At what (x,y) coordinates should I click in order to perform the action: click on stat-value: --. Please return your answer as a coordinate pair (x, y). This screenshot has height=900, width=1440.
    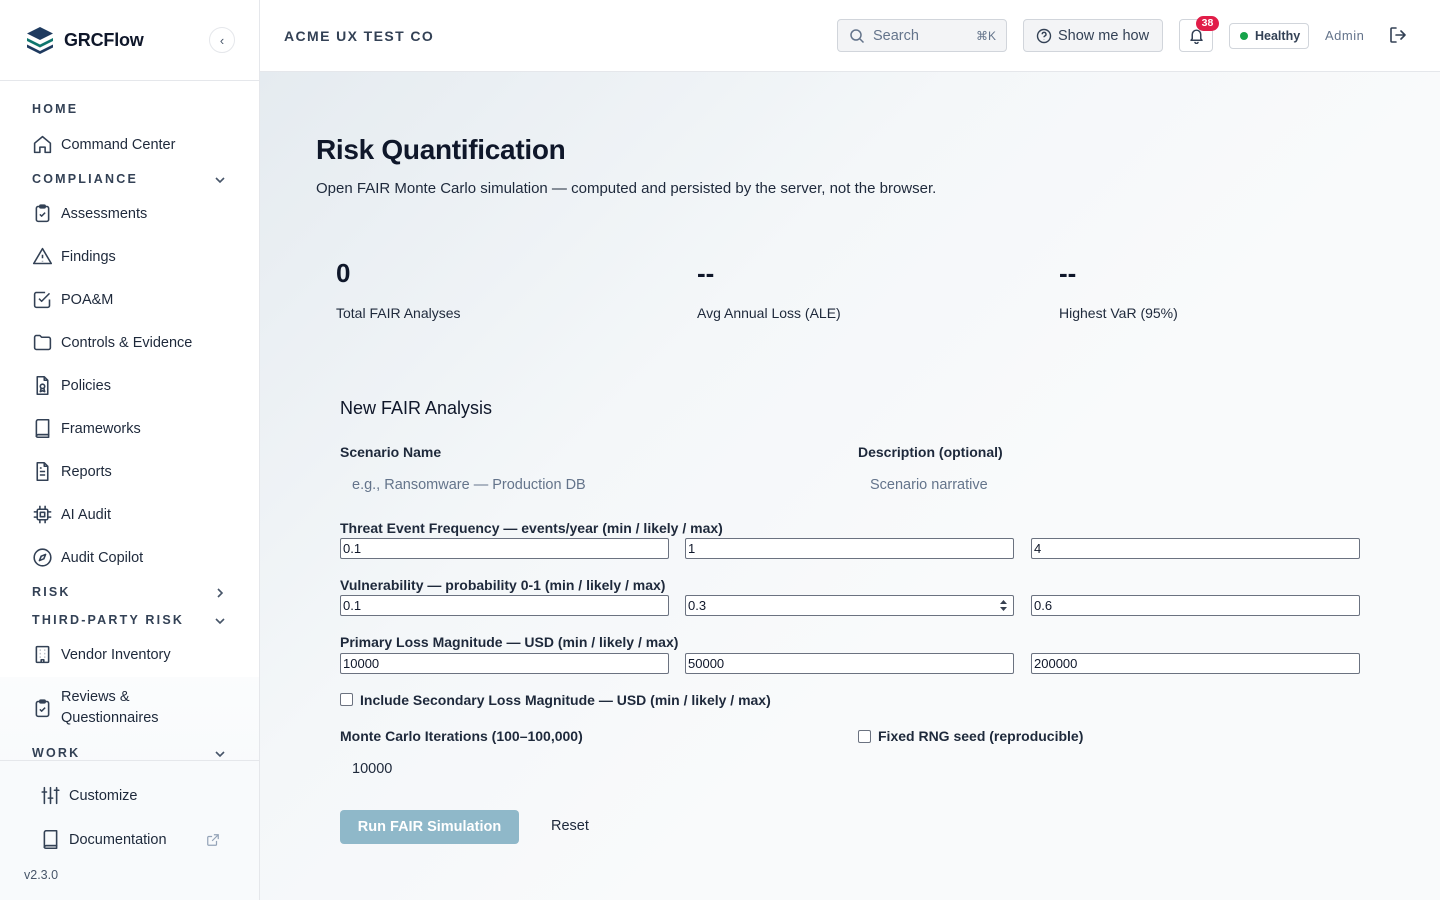
    Looking at the image, I should click on (706, 273).